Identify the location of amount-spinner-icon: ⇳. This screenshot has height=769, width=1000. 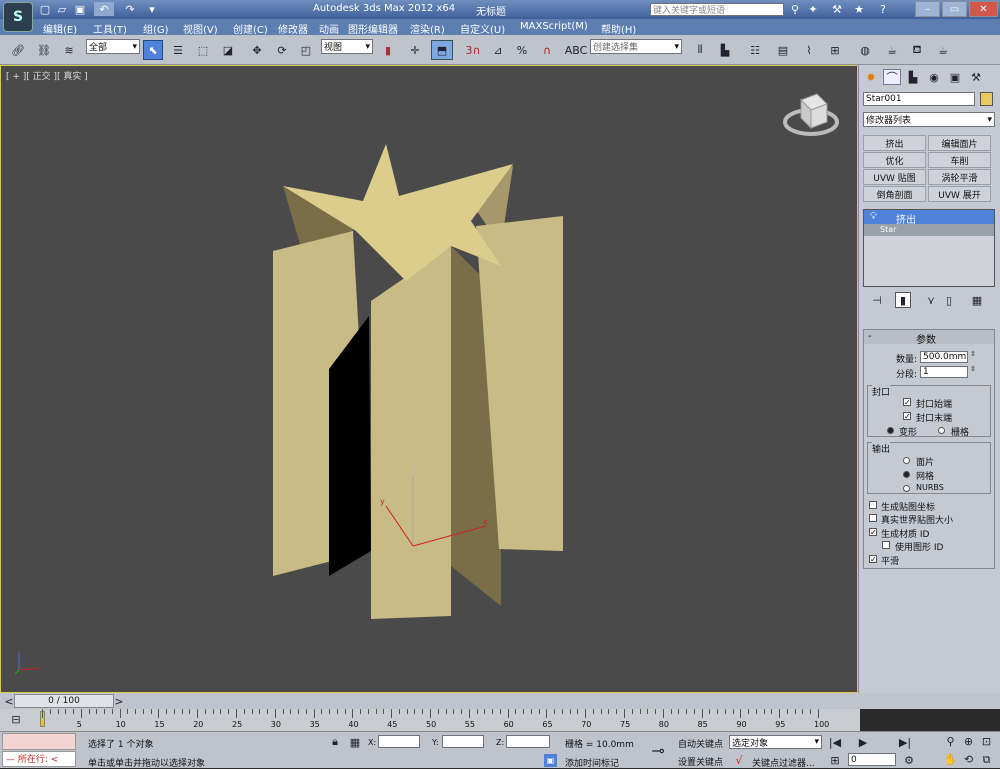
(973, 354).